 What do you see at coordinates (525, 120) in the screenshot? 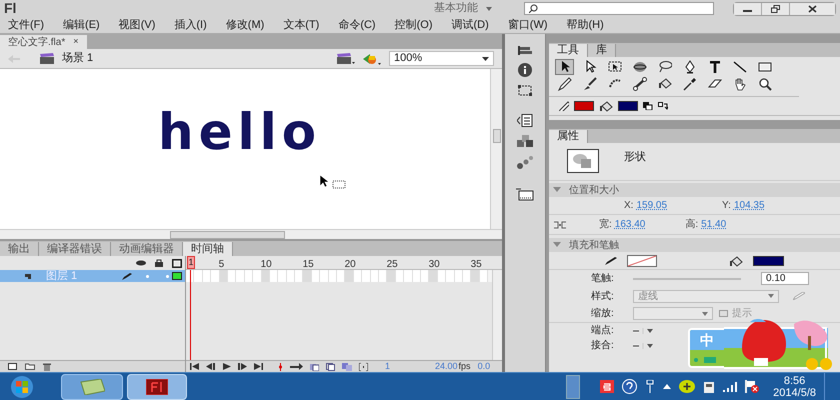
I see `actions-icon` at bounding box center [525, 120].